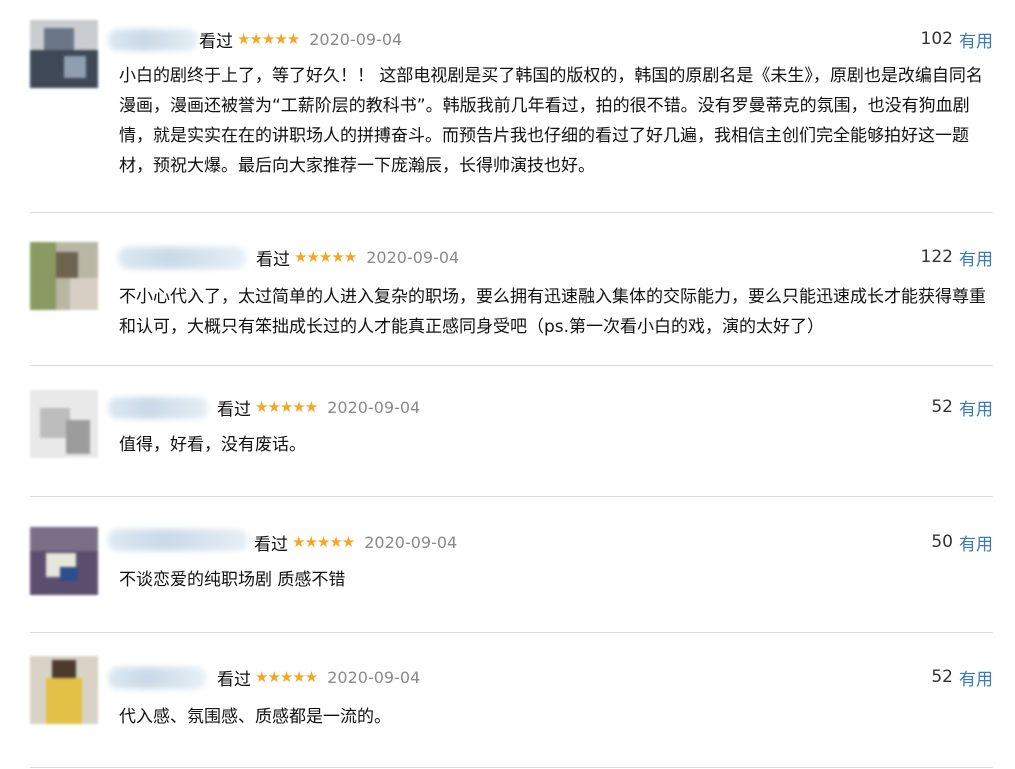 This screenshot has width=1015, height=769. Describe the element at coordinates (212, 445) in the screenshot. I see `review-content: 值得，好看，没有废话。` at that location.